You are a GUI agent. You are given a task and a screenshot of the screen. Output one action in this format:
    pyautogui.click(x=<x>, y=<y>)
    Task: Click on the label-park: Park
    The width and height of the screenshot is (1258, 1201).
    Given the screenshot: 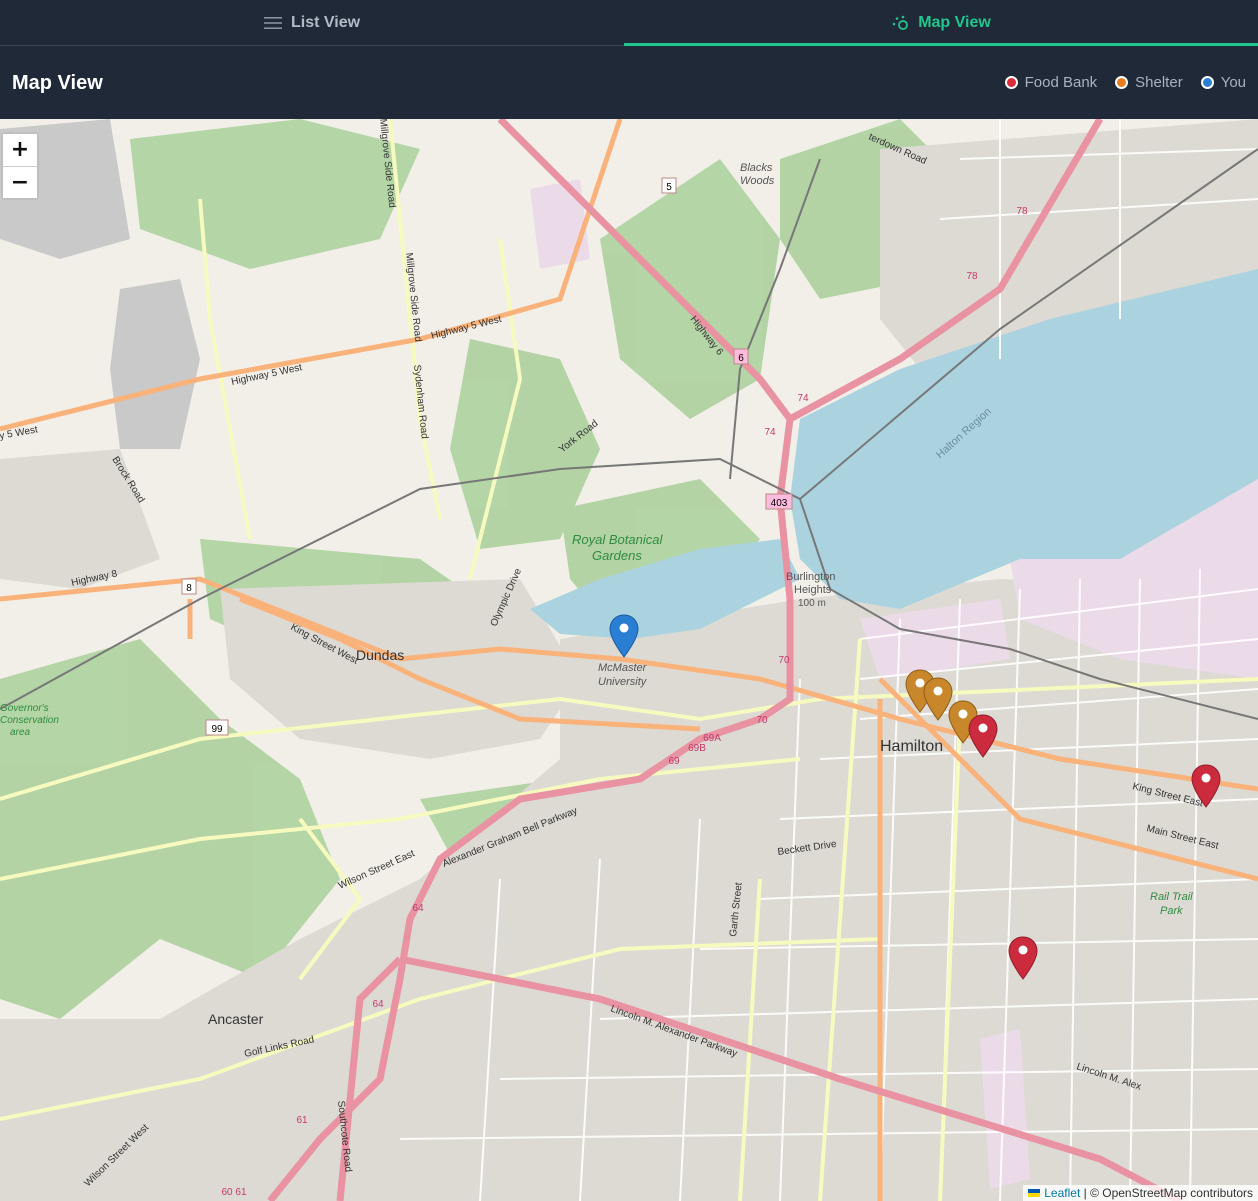 What is the action you would take?
    pyautogui.click(x=1171, y=911)
    